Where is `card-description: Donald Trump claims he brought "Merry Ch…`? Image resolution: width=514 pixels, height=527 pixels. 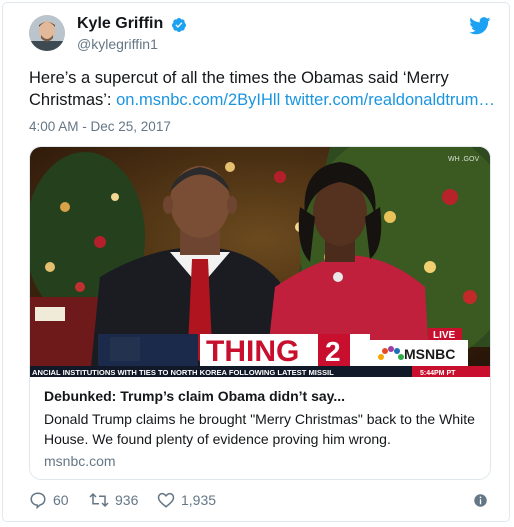
card-description: Donald Trump claims he brought "Merry Ch… is located at coordinates (259, 429).